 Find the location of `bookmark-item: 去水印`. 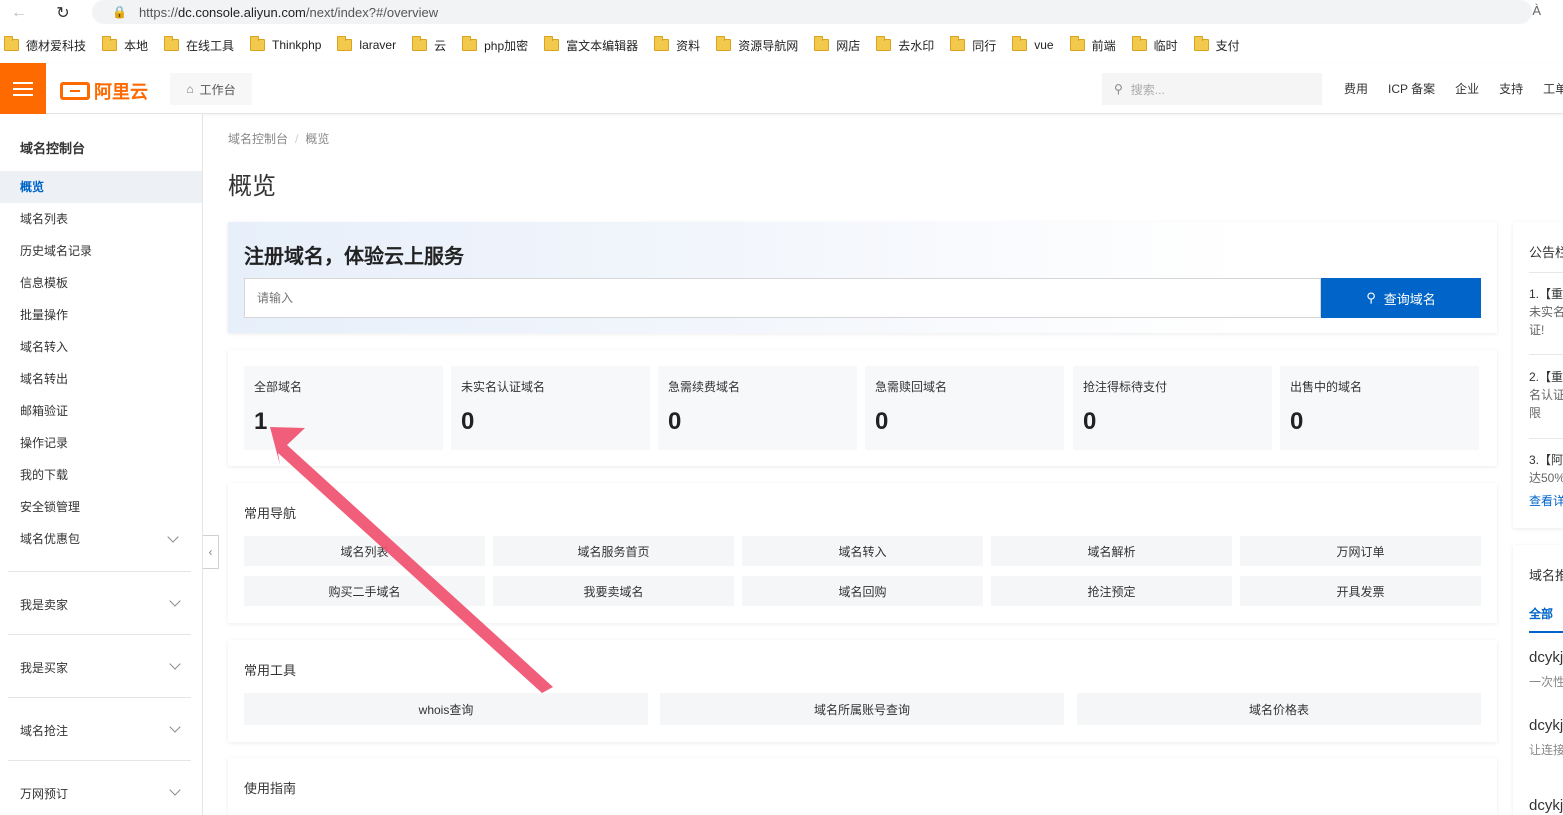

bookmark-item: 去水印 is located at coordinates (905, 45).